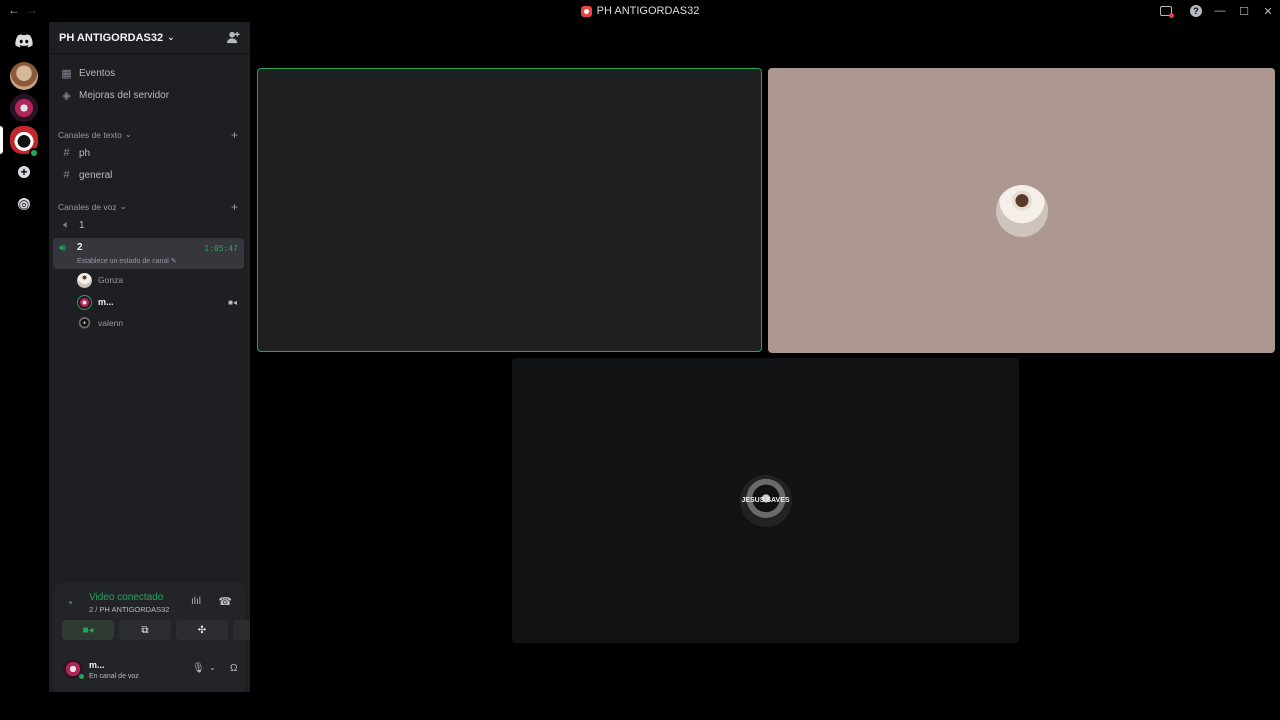 The image size is (1280, 720). I want to click on invite-user-icon, so click(233, 37).